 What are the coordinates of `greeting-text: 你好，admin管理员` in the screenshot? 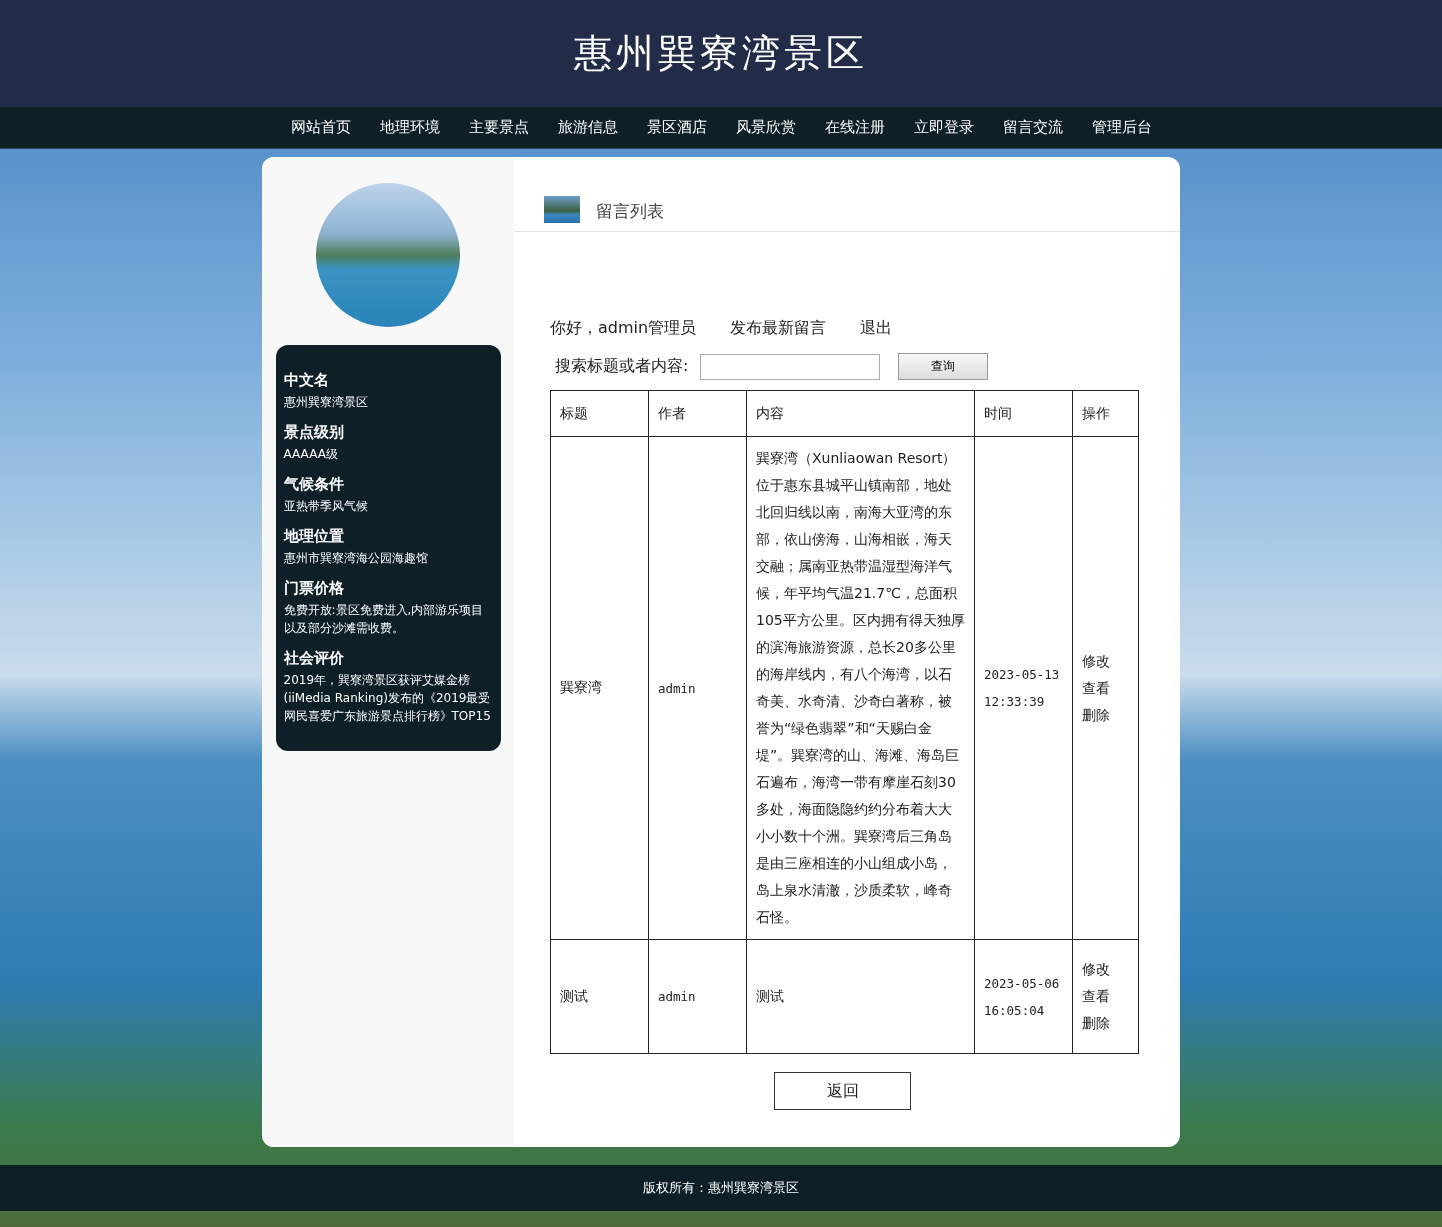 It's located at (623, 328).